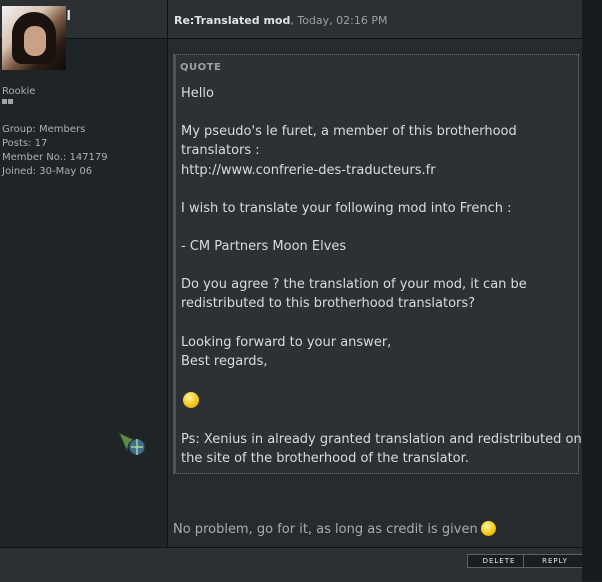 The width and height of the screenshot is (602, 582). I want to click on post-subject: Re:Translated mod, so click(232, 20).